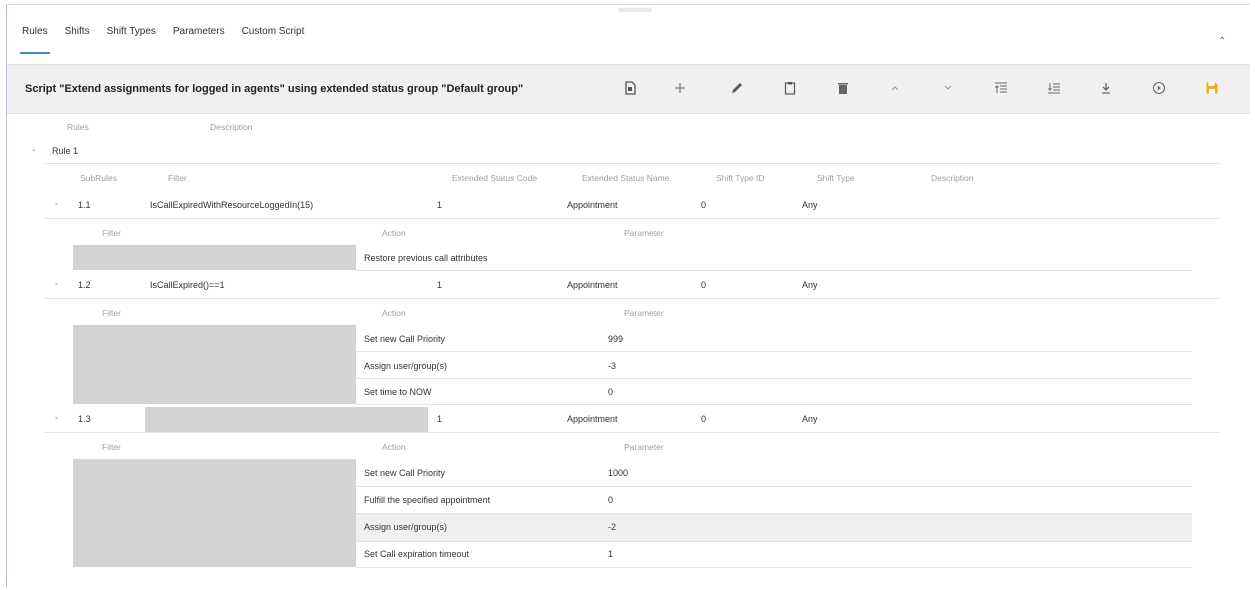 This screenshot has height=590, width=1255. I want to click on subrule-description-column-header: Description, so click(952, 178).